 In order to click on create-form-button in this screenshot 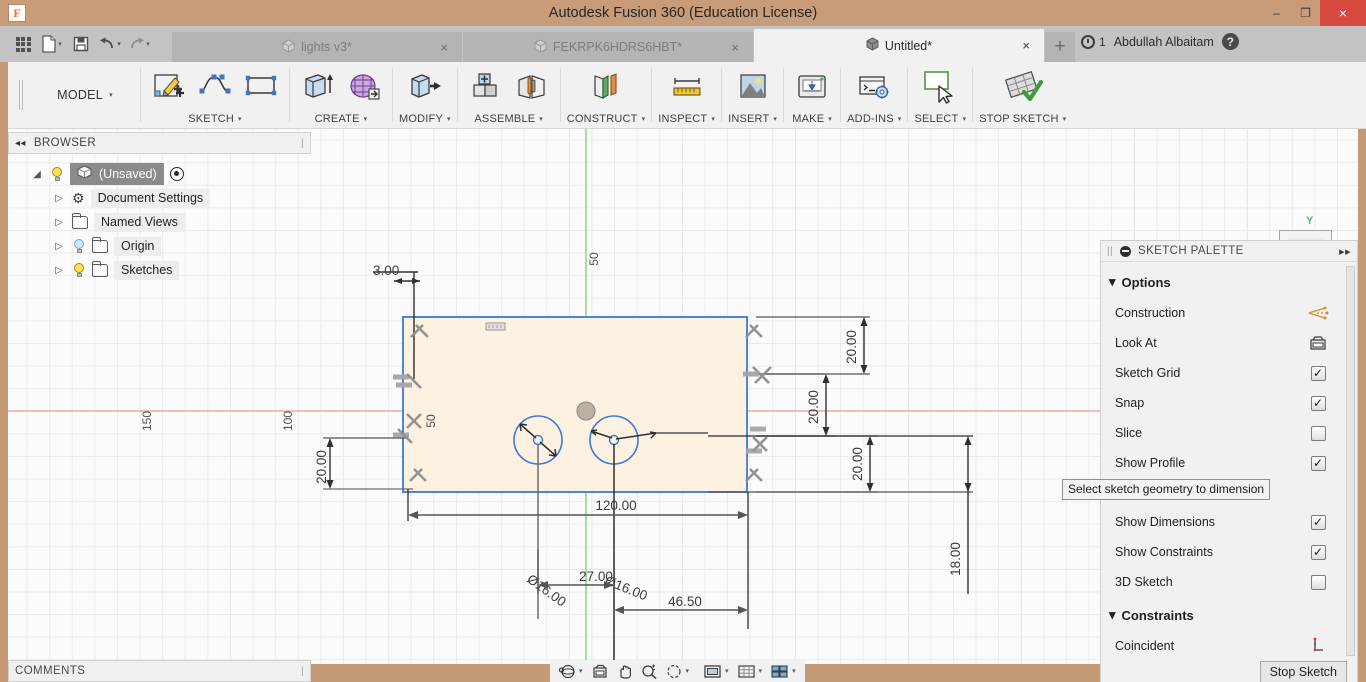, I will do `click(364, 87)`.